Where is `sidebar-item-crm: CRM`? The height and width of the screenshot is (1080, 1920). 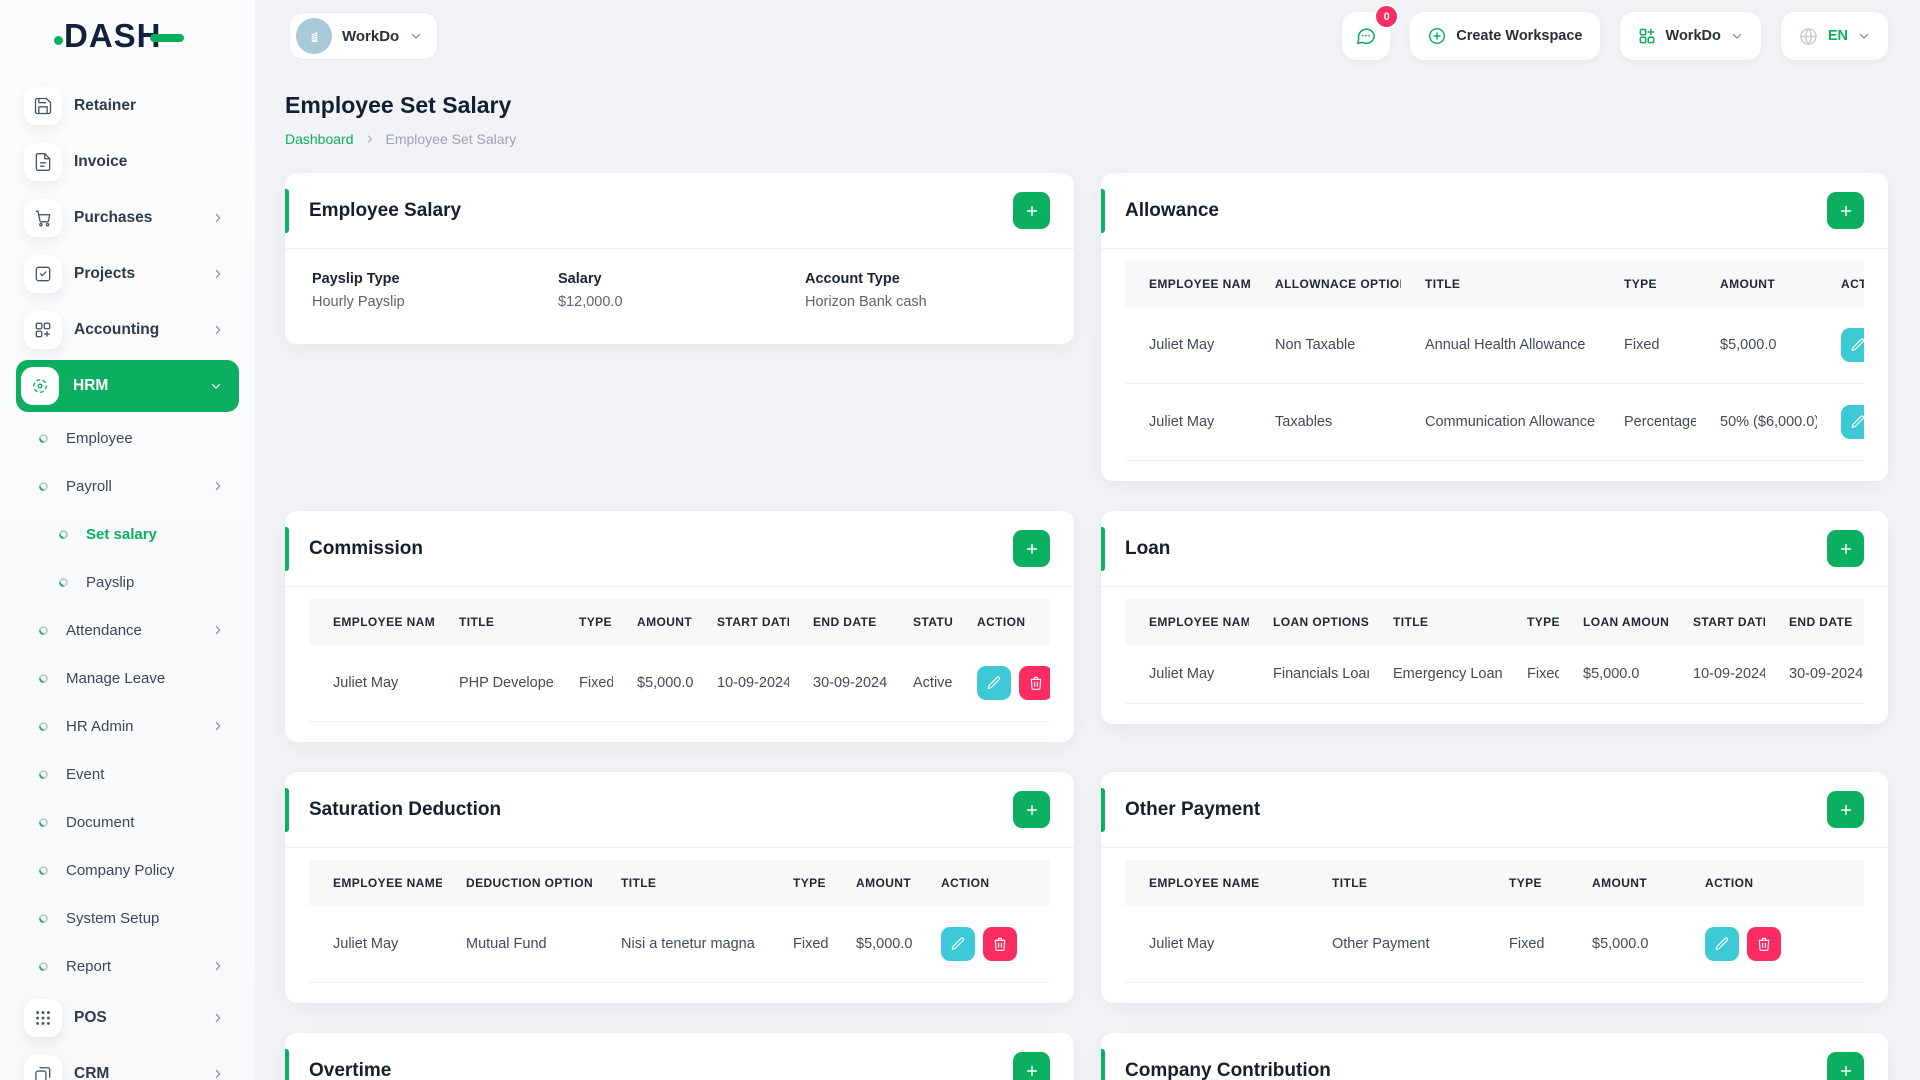 sidebar-item-crm: CRM is located at coordinates (127, 1063).